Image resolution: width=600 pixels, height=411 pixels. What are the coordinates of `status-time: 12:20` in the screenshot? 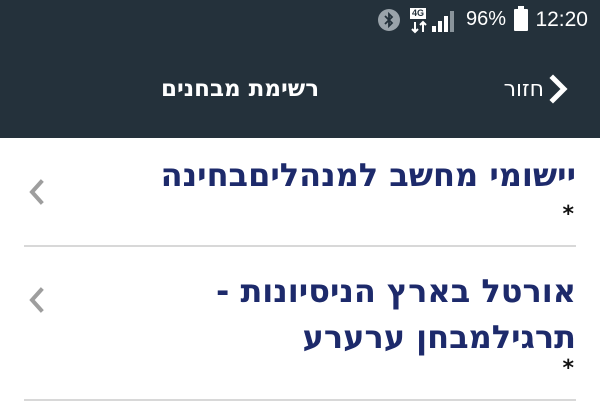 It's located at (561, 19).